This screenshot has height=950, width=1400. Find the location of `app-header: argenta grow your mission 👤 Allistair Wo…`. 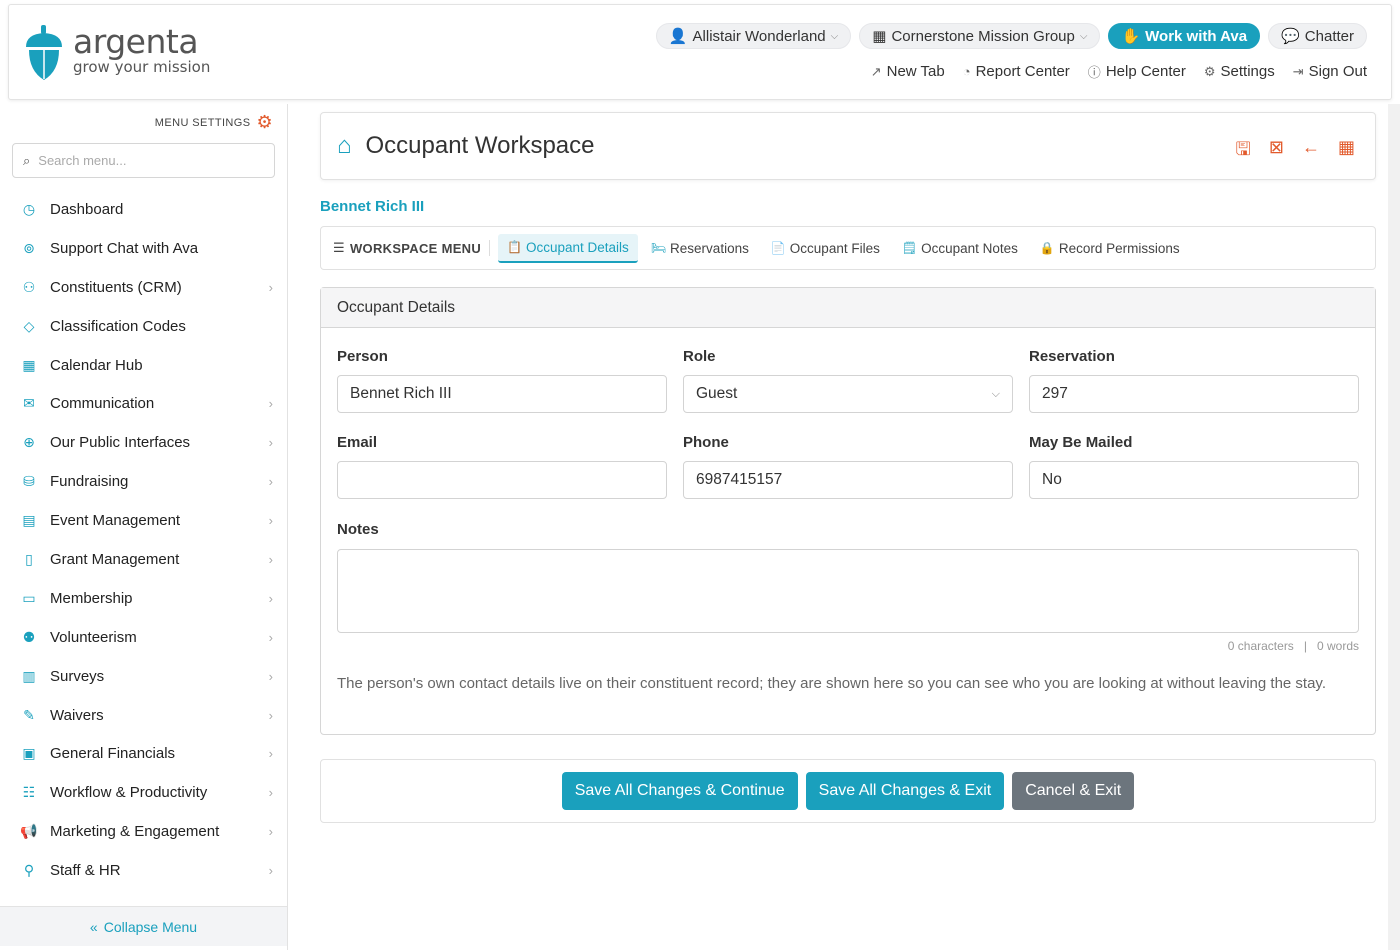

app-header: argenta grow your mission 👤 Allistair Wo… is located at coordinates (700, 52).